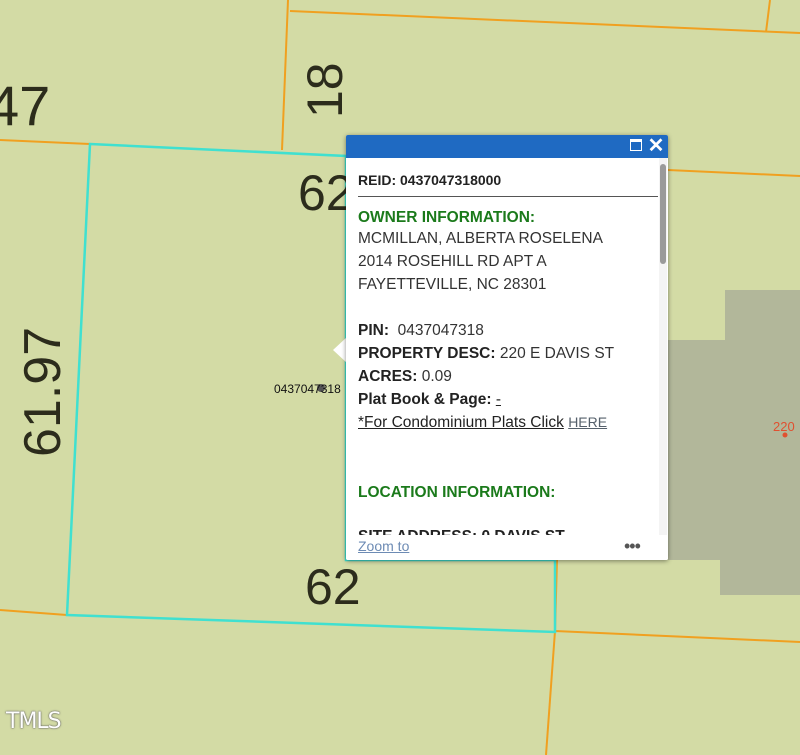 This screenshot has height=755, width=800. I want to click on property-desc-label: PROPERTY DESC:, so click(427, 353).